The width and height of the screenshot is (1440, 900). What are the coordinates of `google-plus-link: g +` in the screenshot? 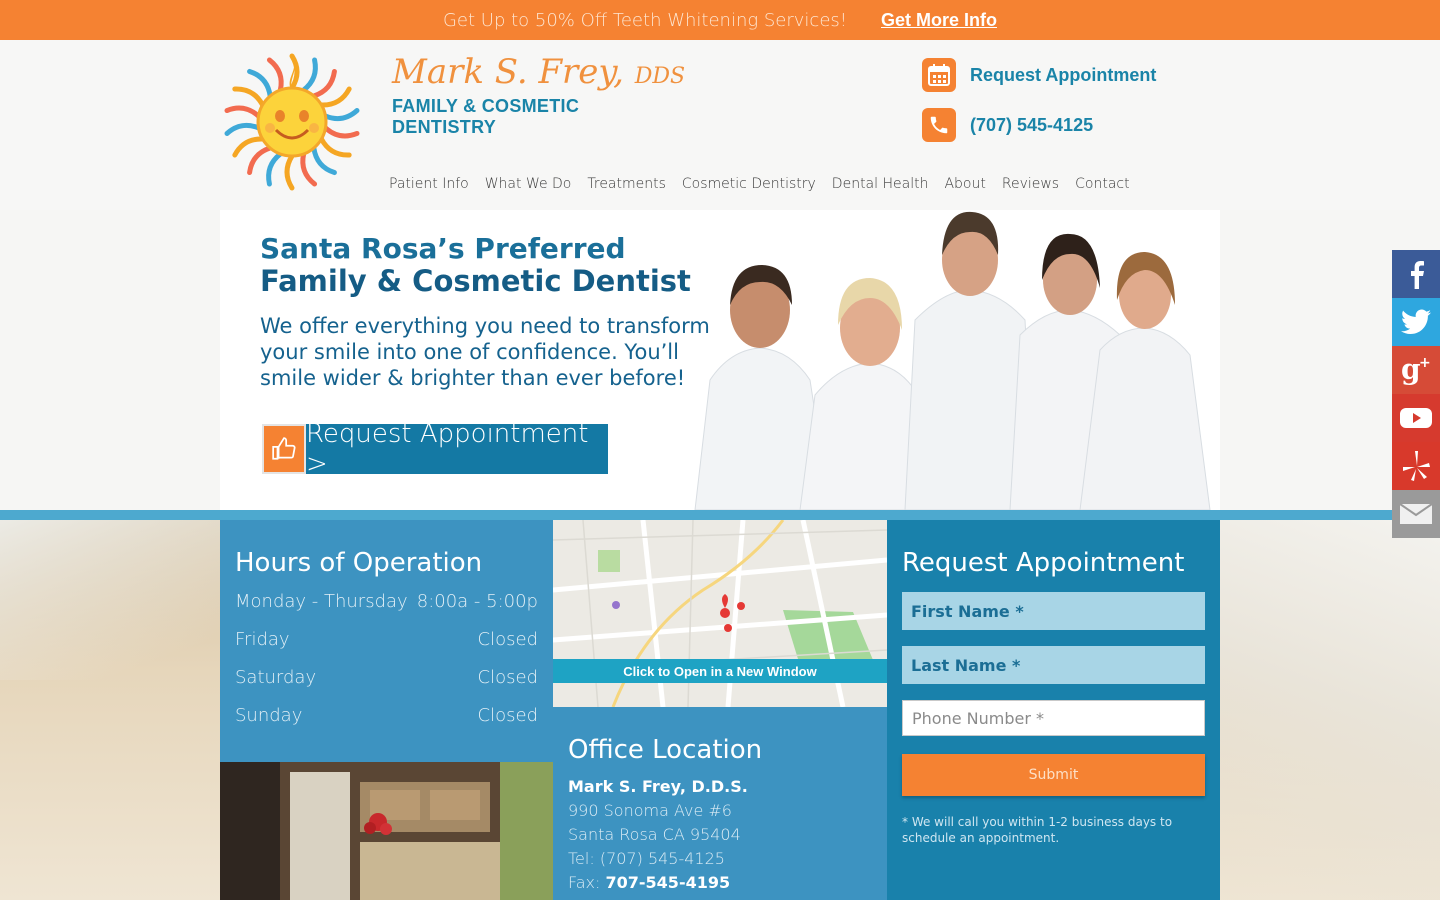 It's located at (1416, 370).